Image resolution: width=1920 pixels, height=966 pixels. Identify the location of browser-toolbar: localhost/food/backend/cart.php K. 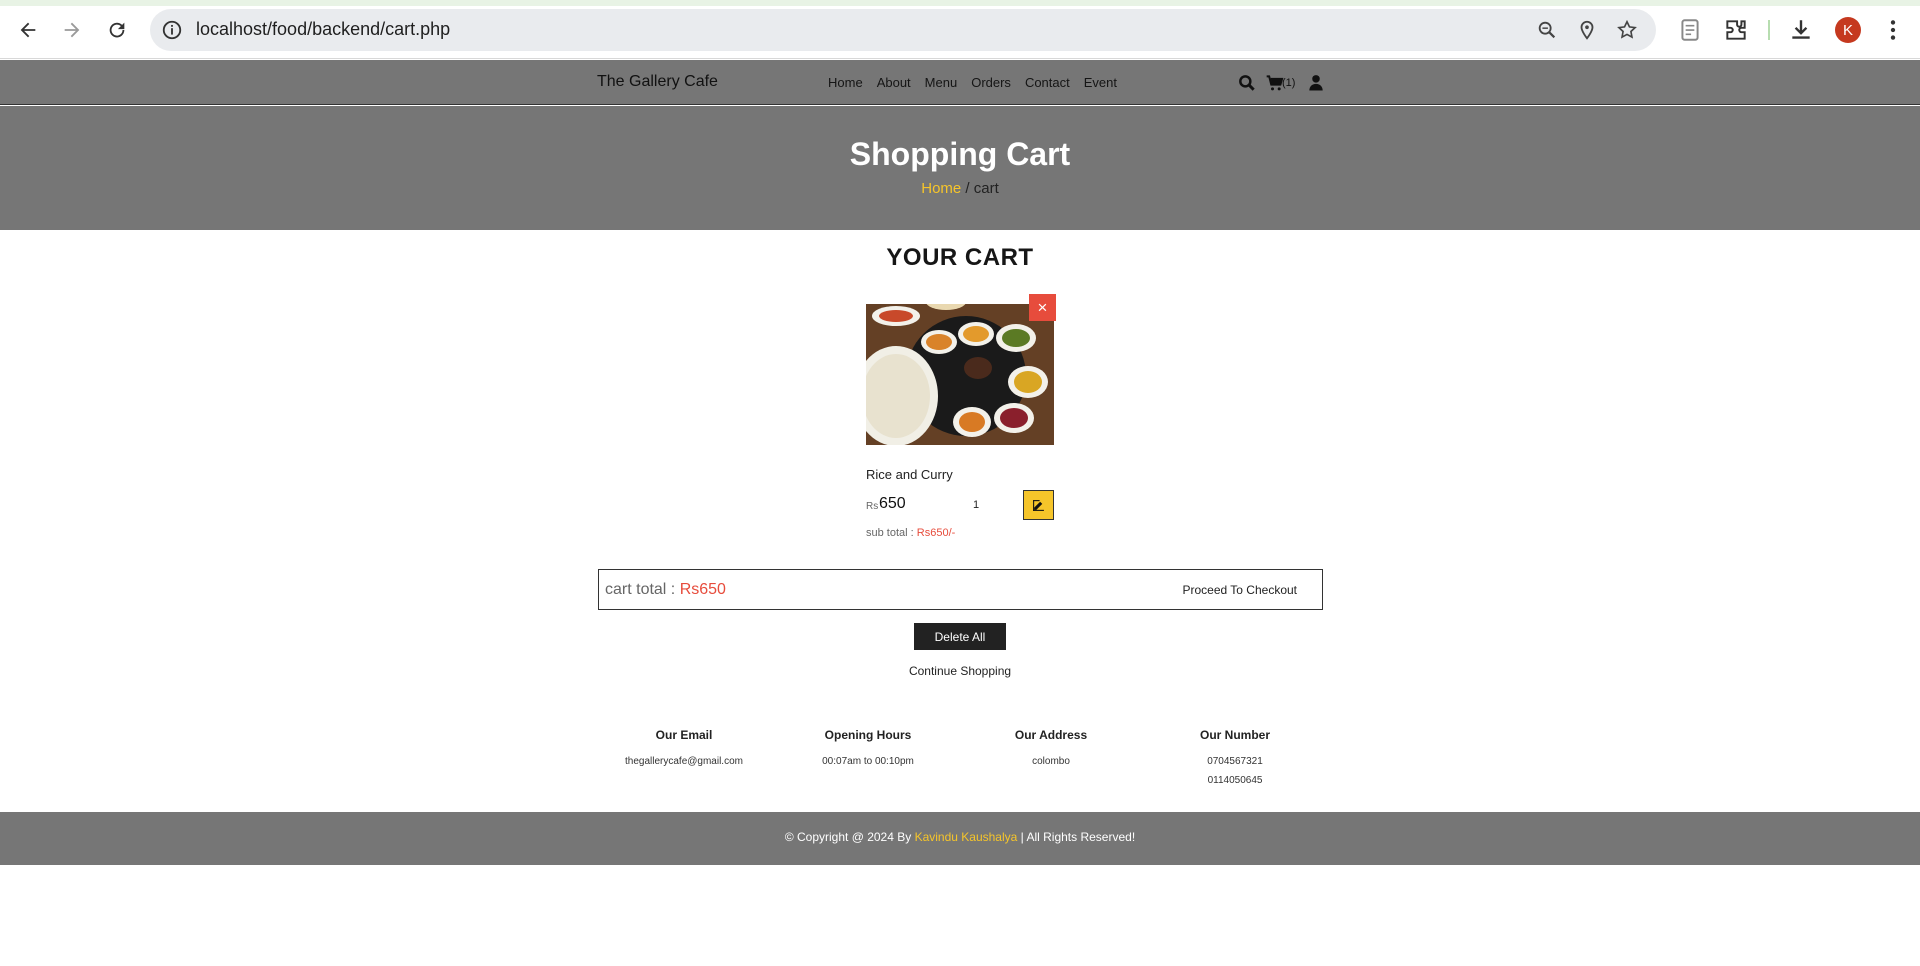
(960, 29).